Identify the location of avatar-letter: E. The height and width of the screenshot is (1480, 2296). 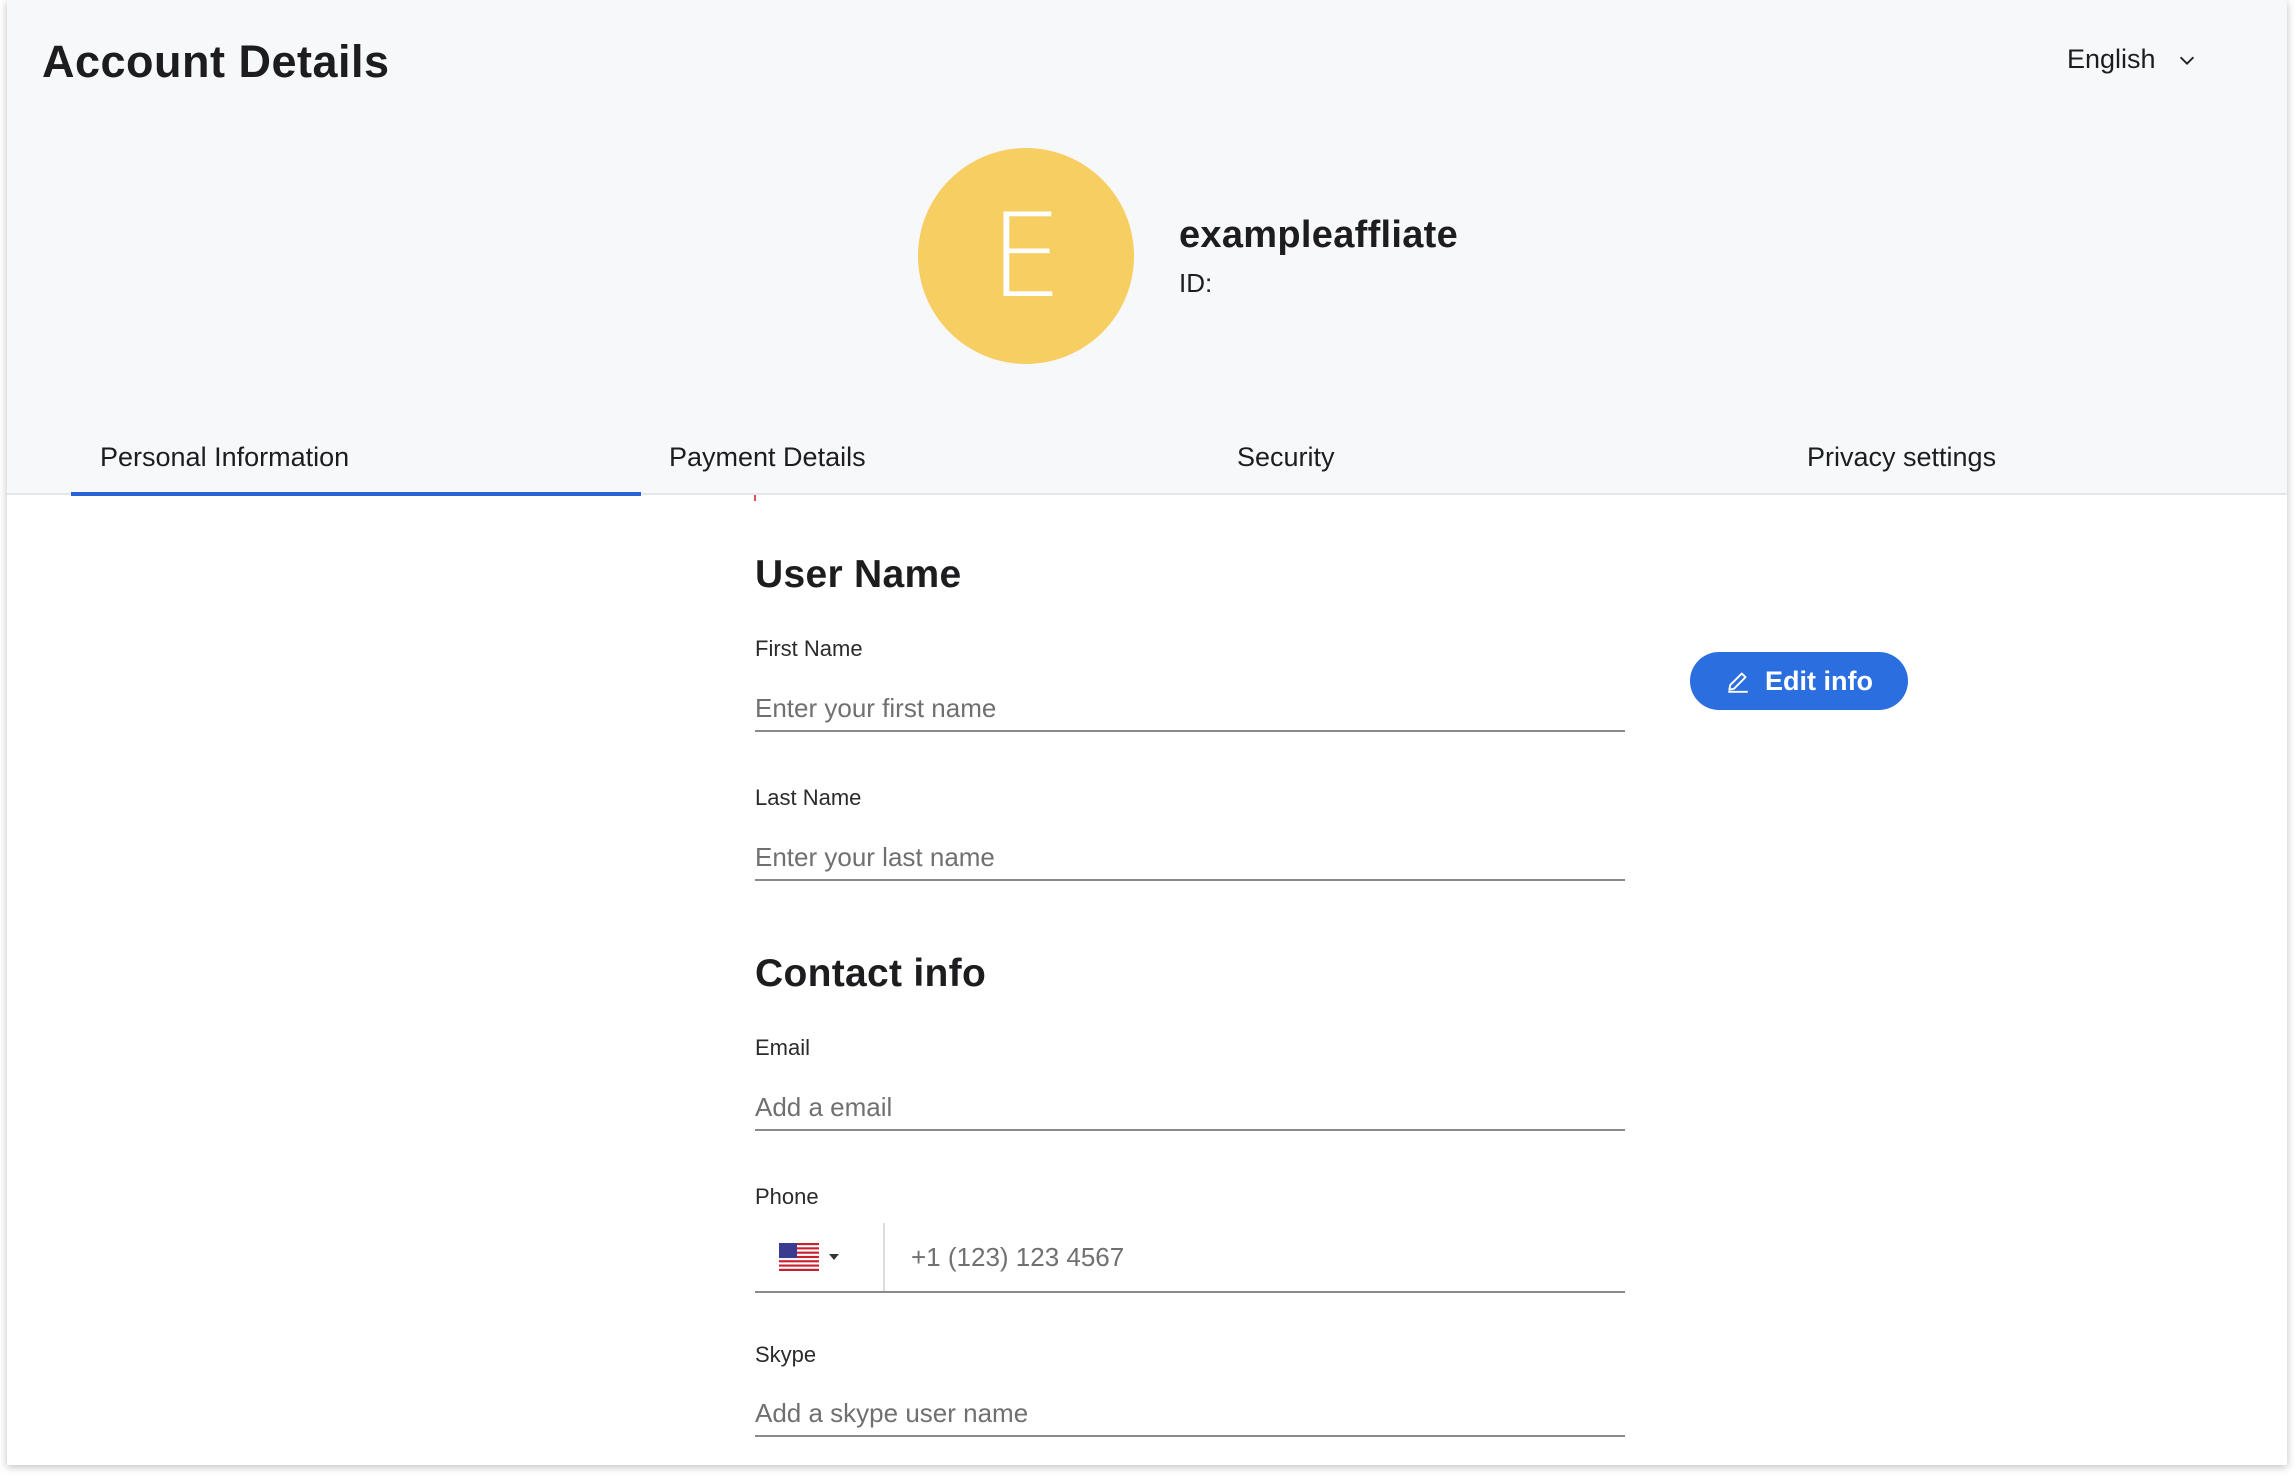
(1026, 256).